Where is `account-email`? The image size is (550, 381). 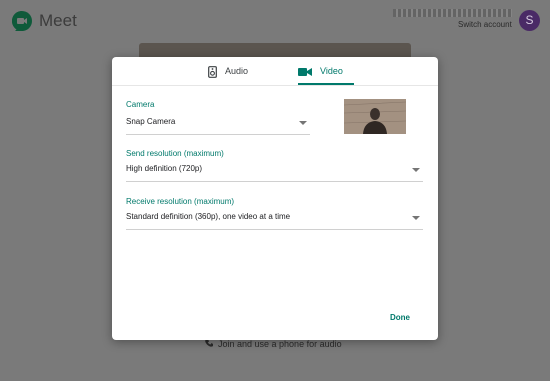
account-email is located at coordinates (452, 13).